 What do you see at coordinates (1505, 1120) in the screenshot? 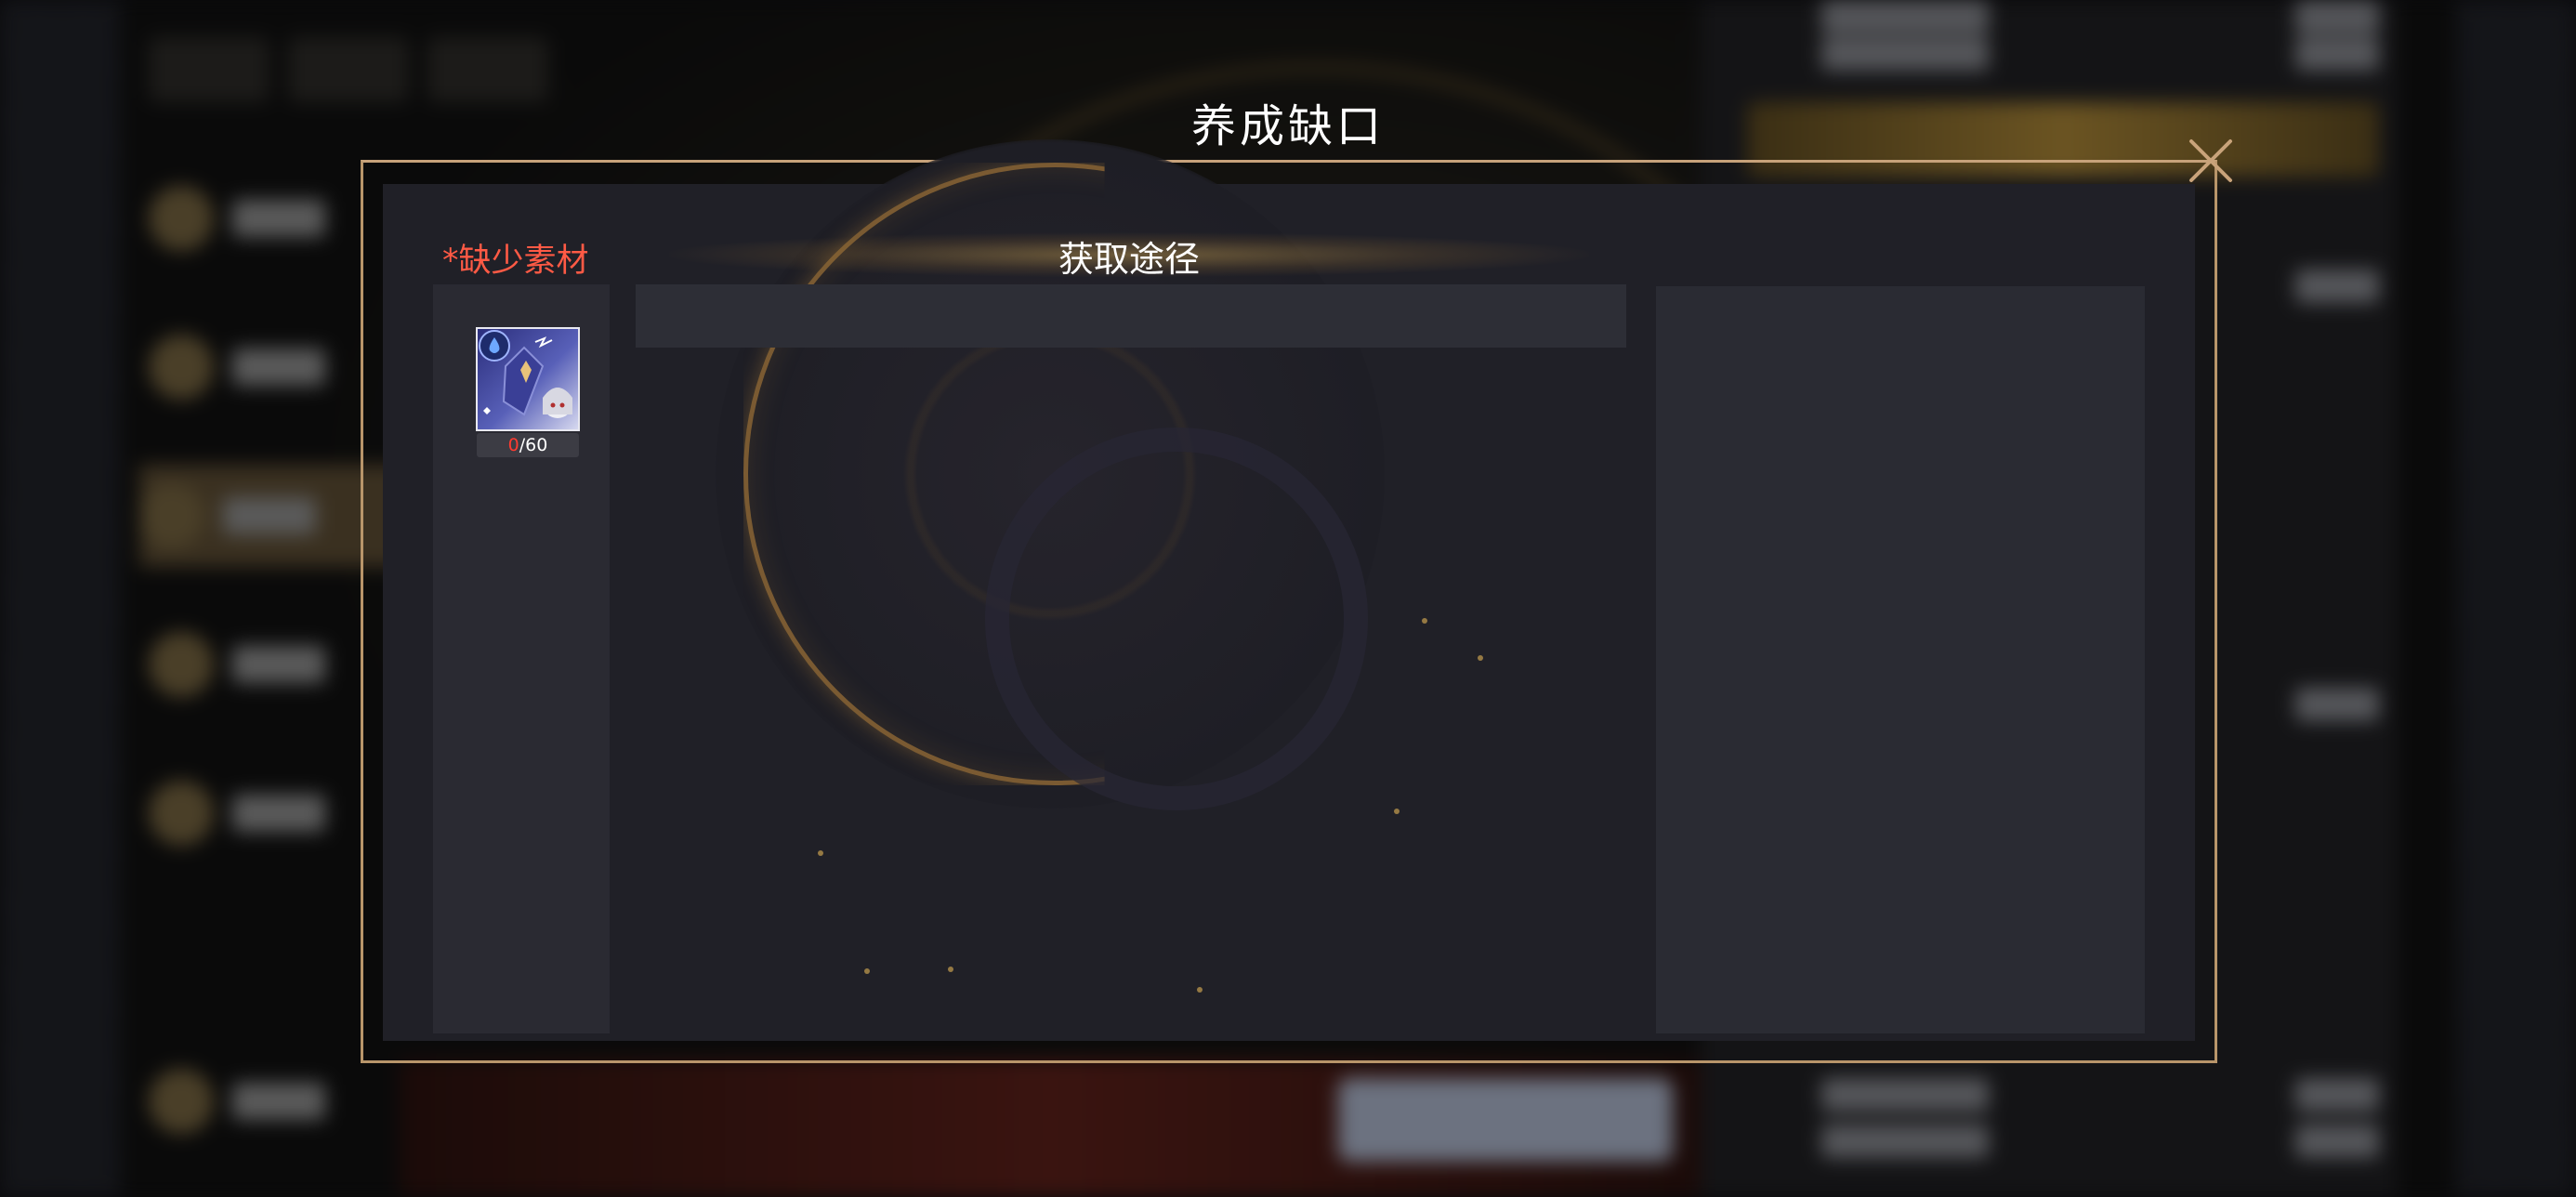
I see `background-bottom-button` at bounding box center [1505, 1120].